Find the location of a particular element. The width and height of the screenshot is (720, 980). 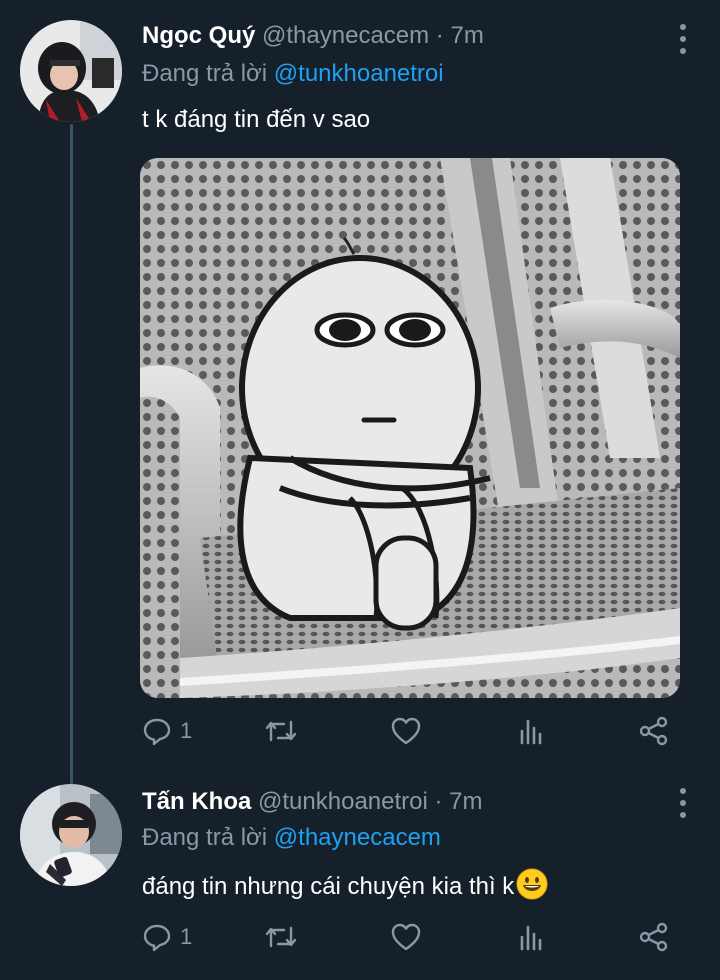

tweet-header: Ngọc Quý @thaynecacem · 7m is located at coordinates (313, 36).